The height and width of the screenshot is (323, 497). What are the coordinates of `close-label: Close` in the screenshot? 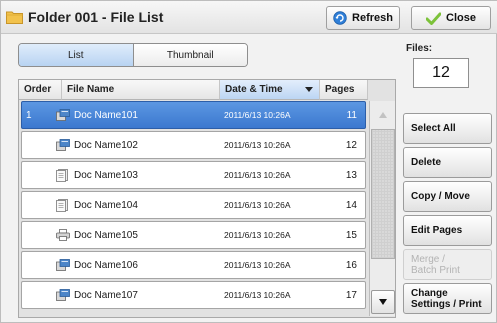 It's located at (461, 18).